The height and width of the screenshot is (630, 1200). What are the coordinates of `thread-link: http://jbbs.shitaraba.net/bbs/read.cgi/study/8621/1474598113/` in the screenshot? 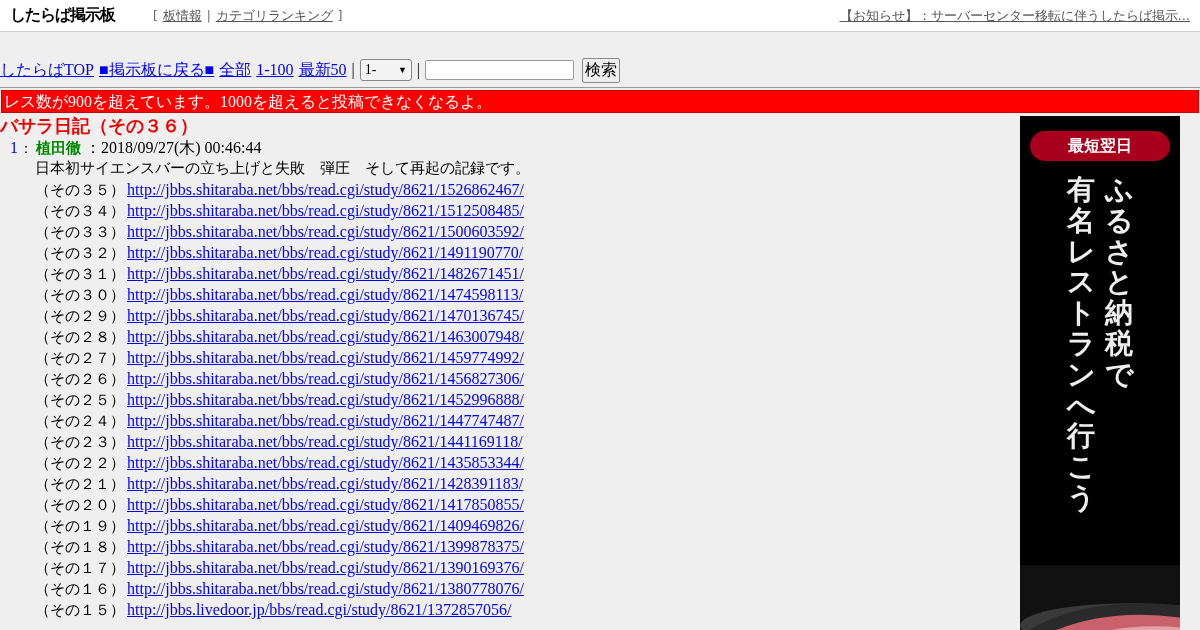 It's located at (325, 294).